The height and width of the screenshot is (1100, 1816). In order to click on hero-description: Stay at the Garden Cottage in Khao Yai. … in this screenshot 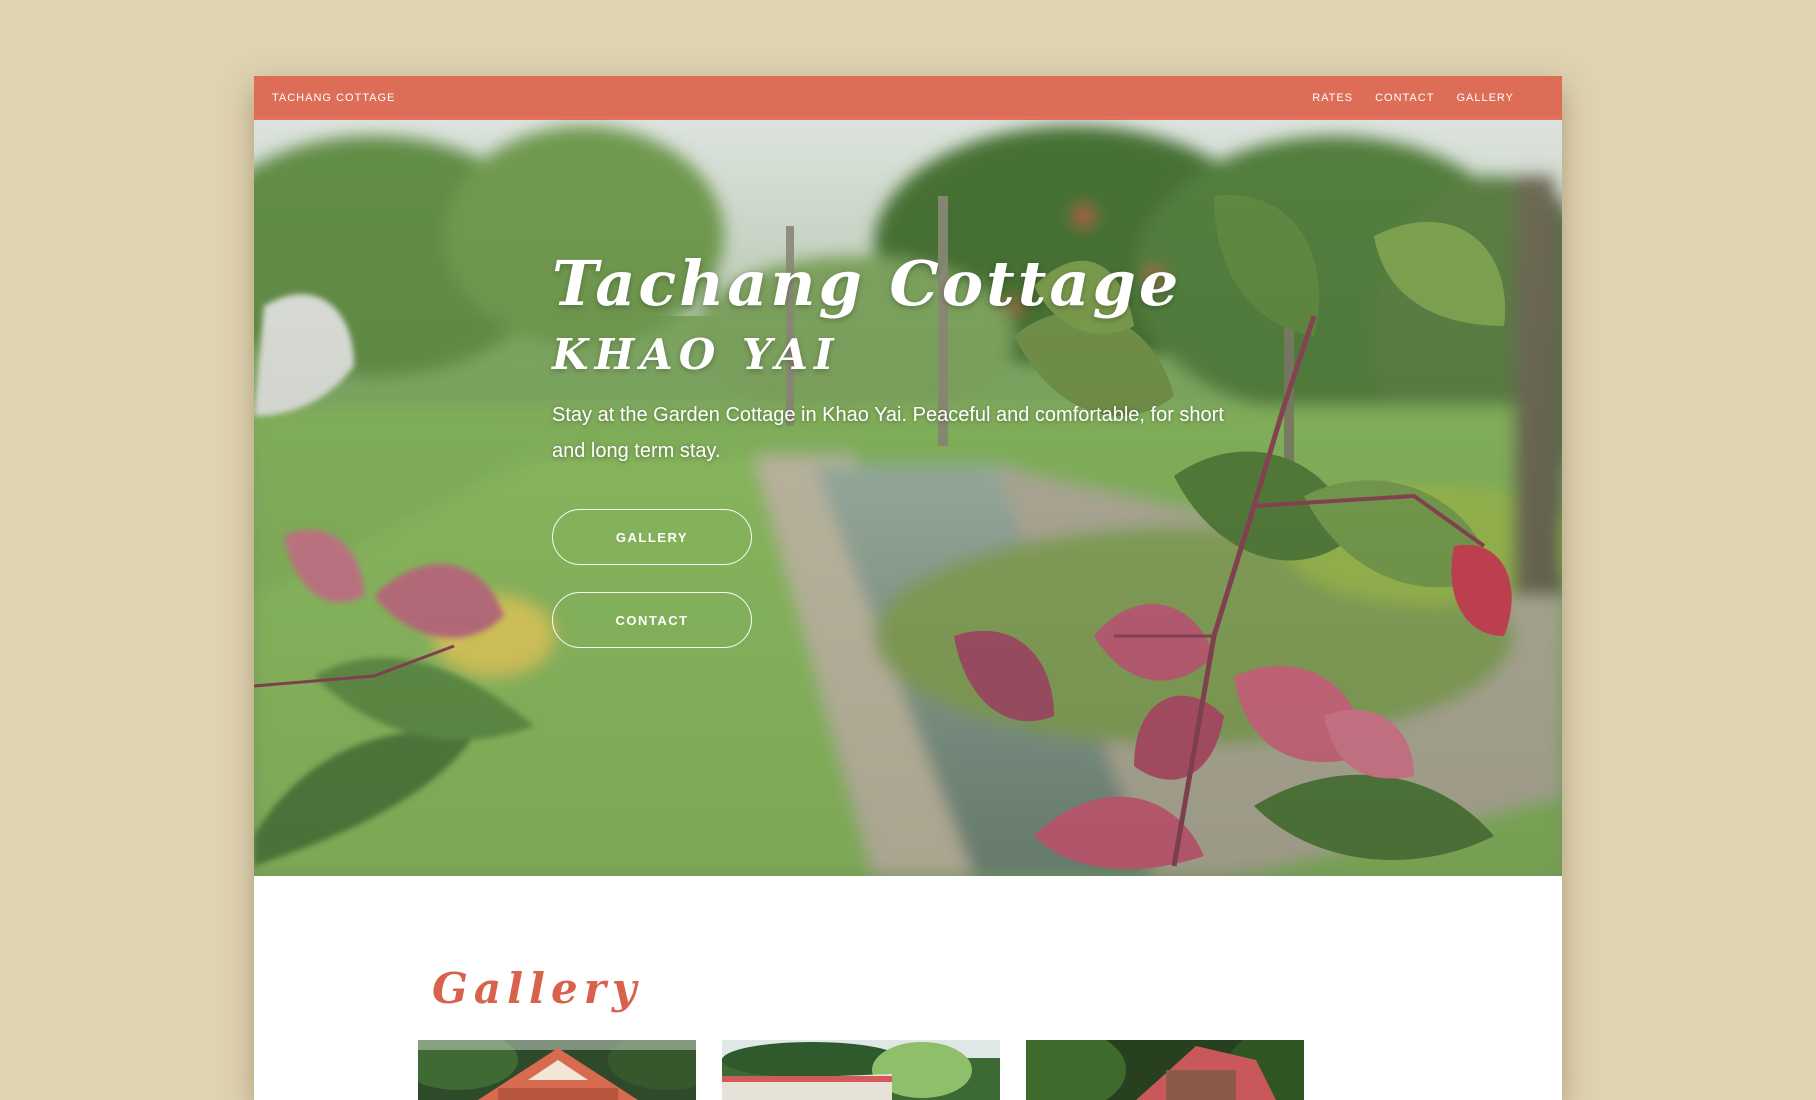, I will do `click(888, 433)`.